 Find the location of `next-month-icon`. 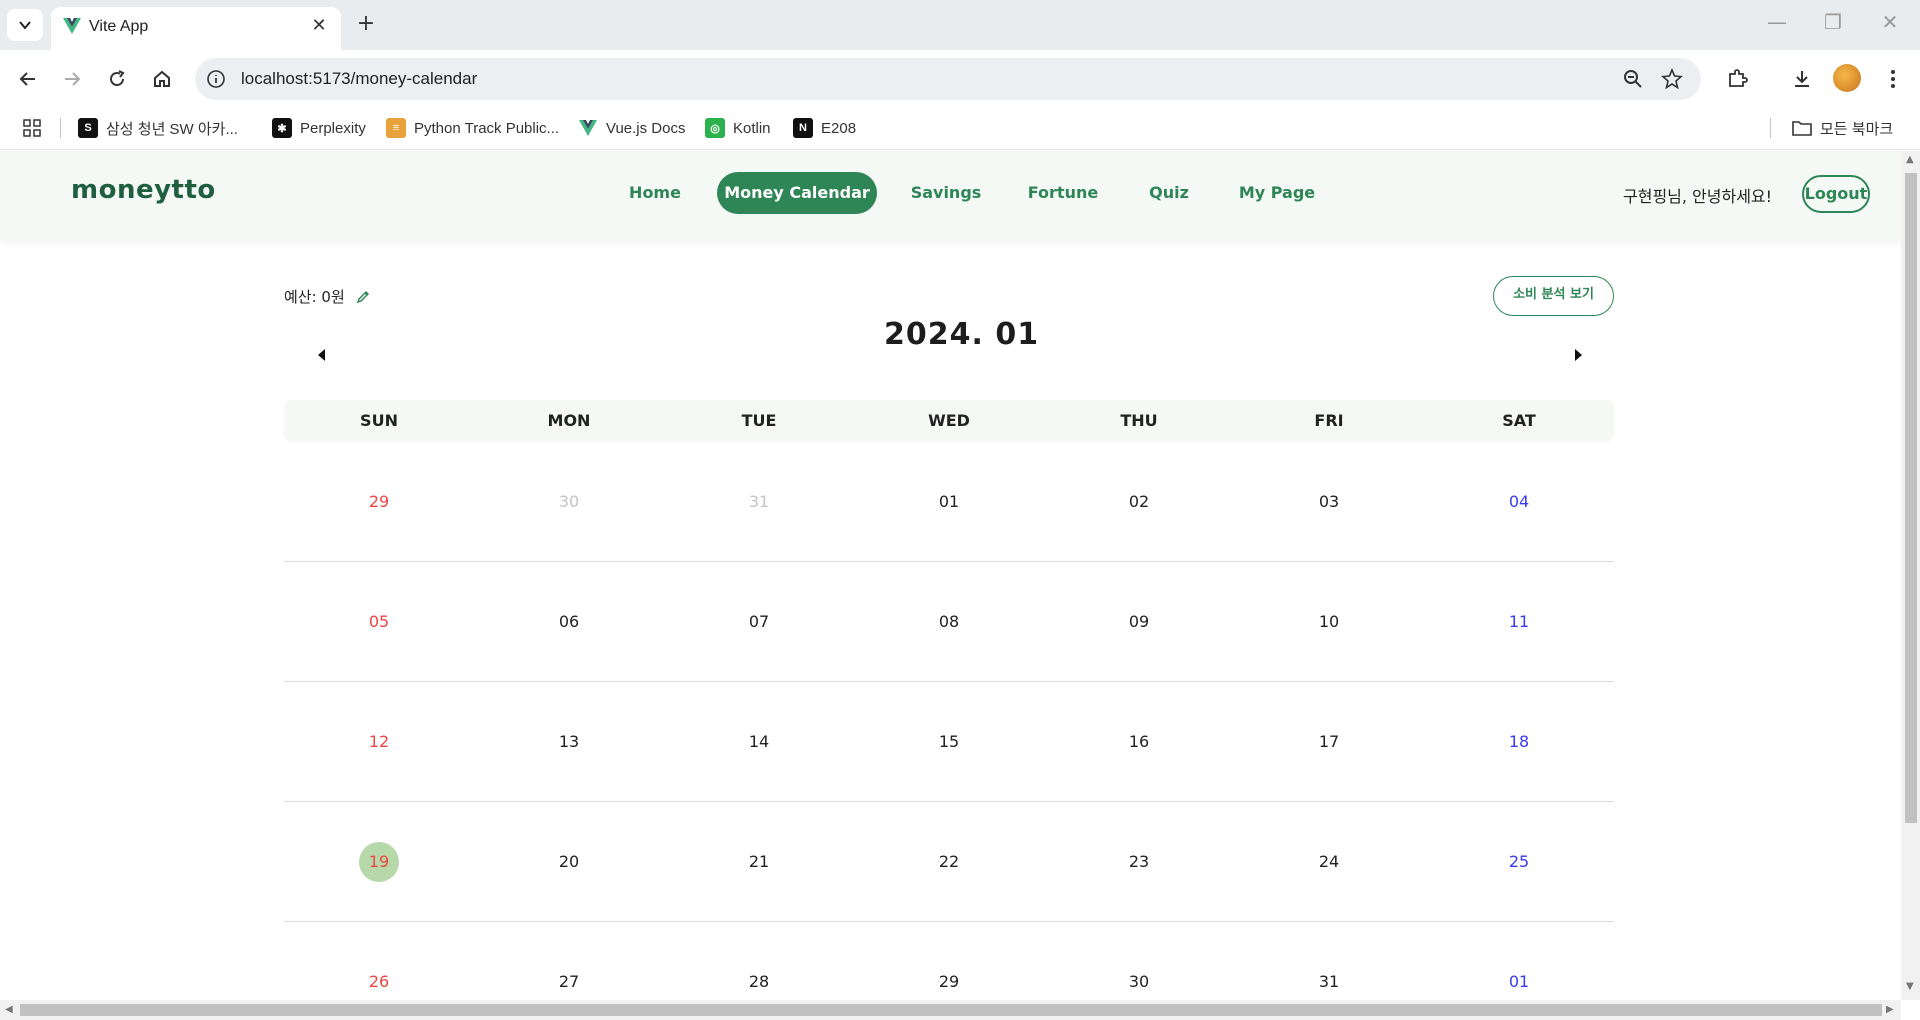

next-month-icon is located at coordinates (1578, 355).